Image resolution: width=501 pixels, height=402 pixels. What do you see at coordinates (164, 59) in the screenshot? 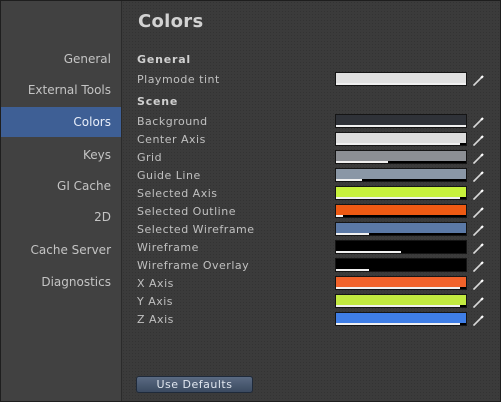
I see `section-header-general: General` at bounding box center [164, 59].